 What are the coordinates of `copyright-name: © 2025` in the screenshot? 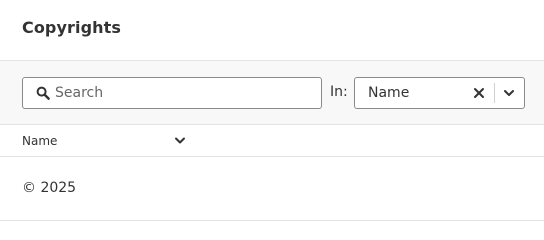 It's located at (49, 188).